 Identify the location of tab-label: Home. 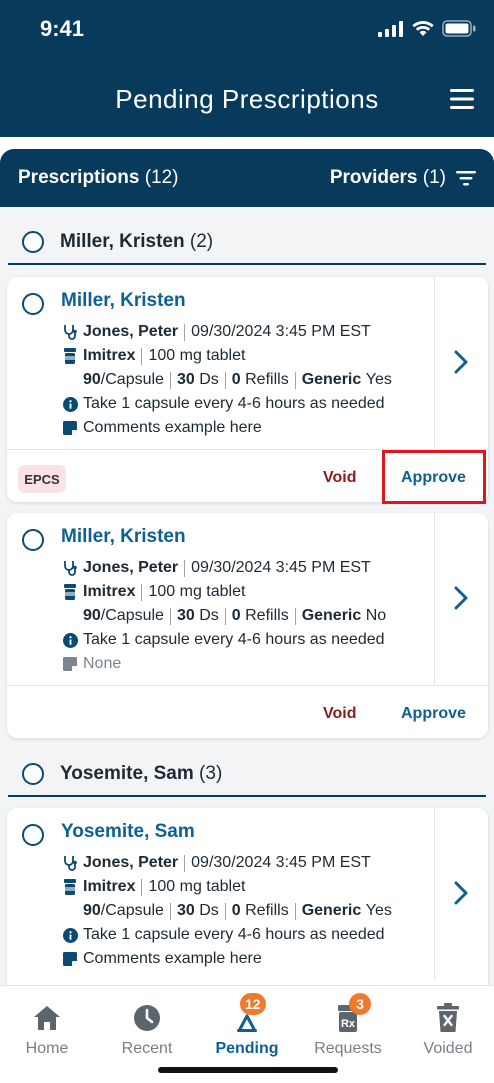
(47, 1048).